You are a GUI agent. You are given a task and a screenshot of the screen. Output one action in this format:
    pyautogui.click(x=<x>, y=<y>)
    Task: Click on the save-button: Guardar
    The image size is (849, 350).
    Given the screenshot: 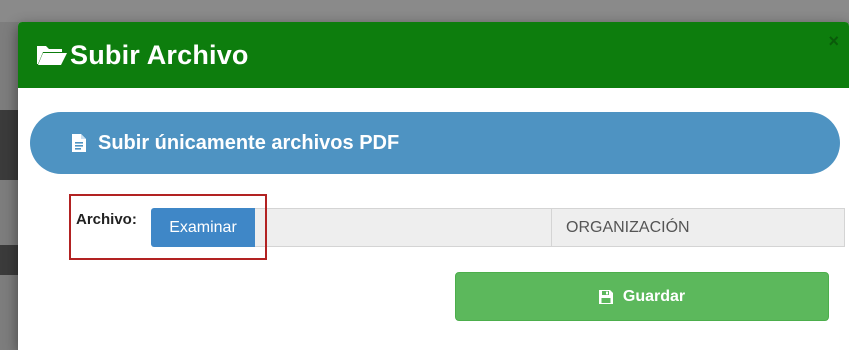 What is the action you would take?
    pyautogui.click(x=642, y=296)
    